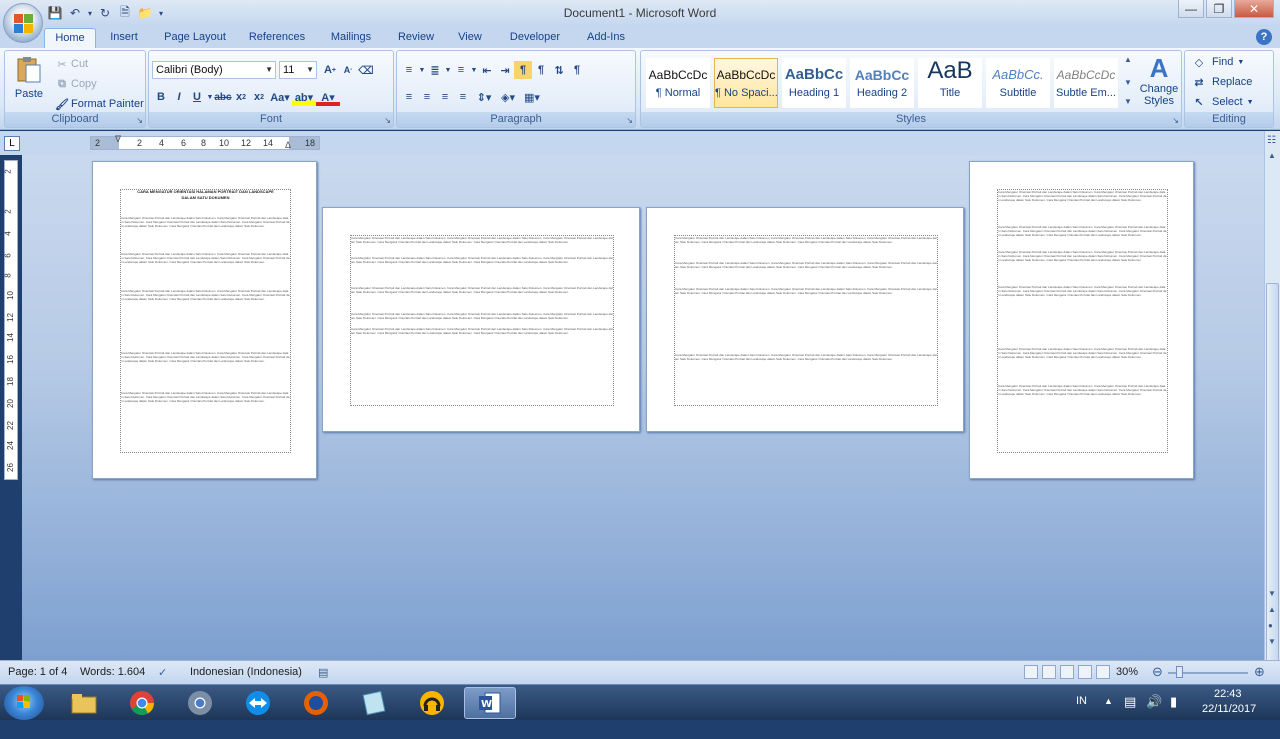 This screenshot has height=739, width=1280. What do you see at coordinates (474, 70) in the screenshot?
I see `multilevel-dropdown-icon: ▼` at bounding box center [474, 70].